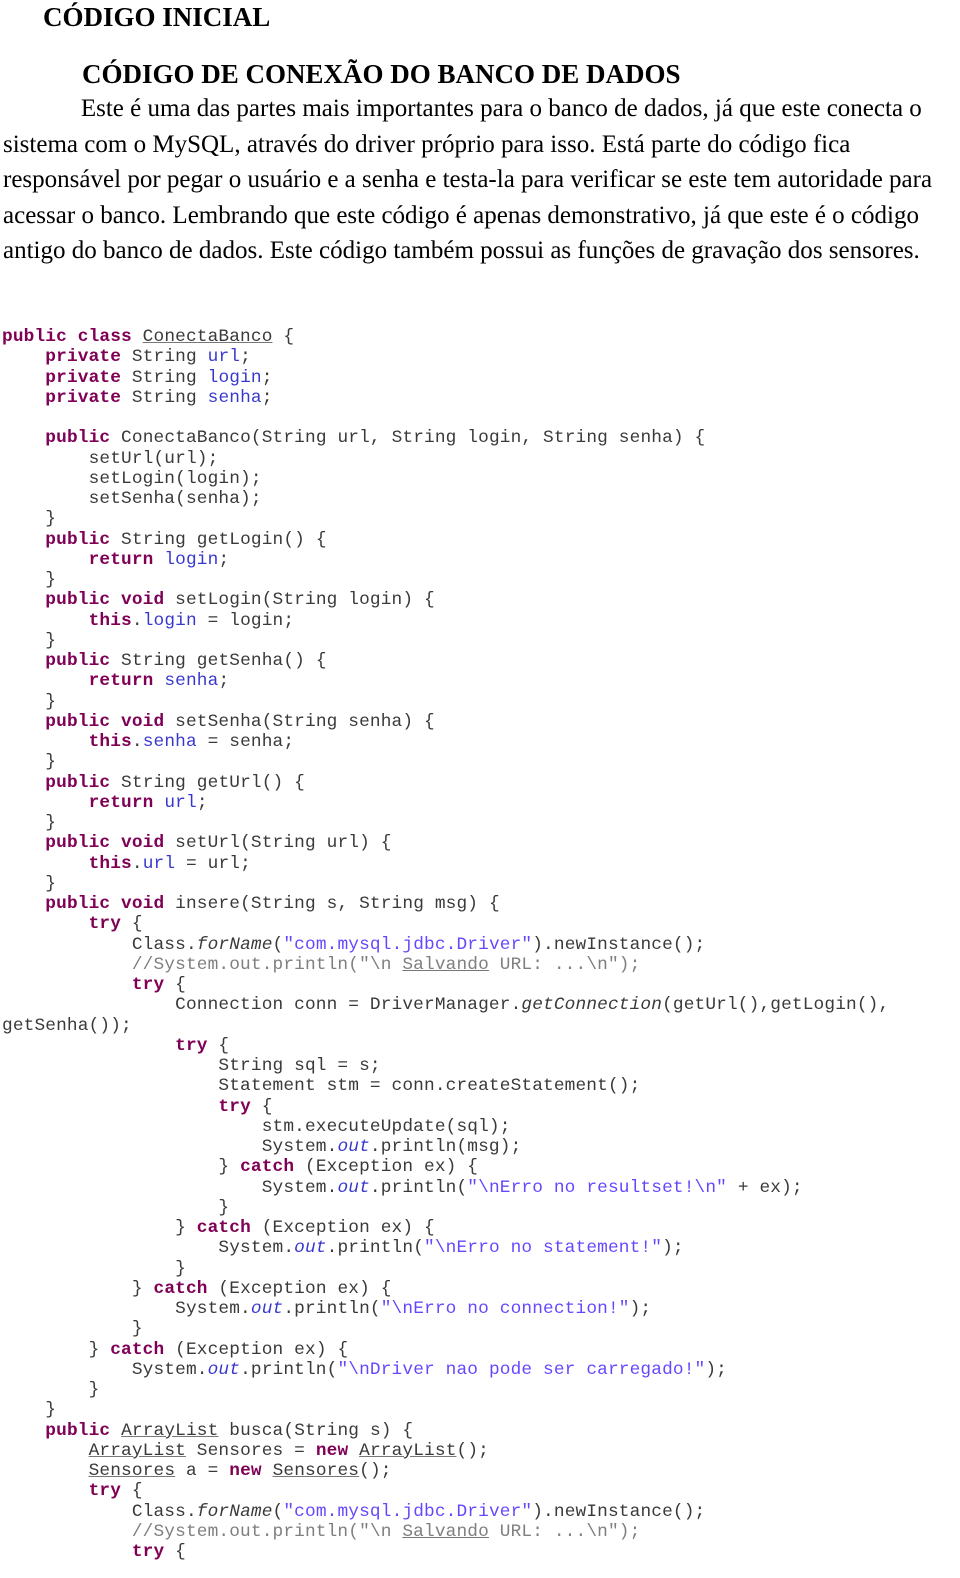  I want to click on code-line: return senha;, so click(445, 681).